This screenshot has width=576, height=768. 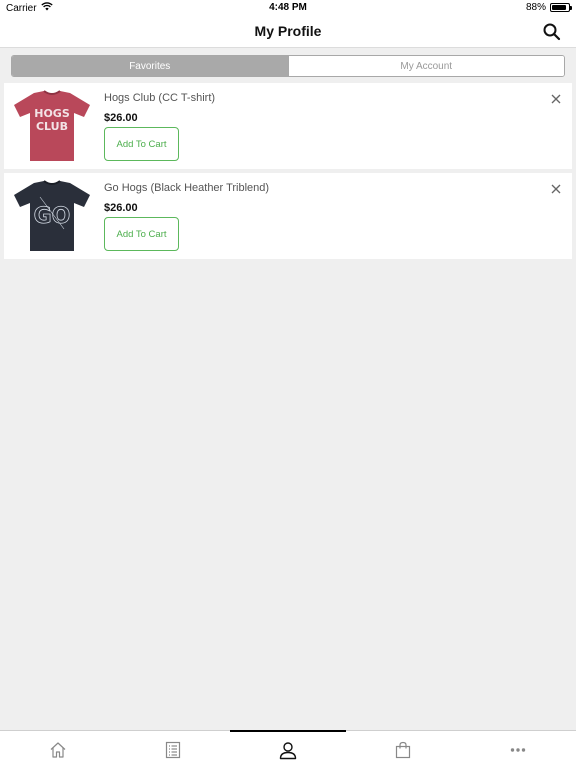 I want to click on product-image: GO, so click(x=52, y=216).